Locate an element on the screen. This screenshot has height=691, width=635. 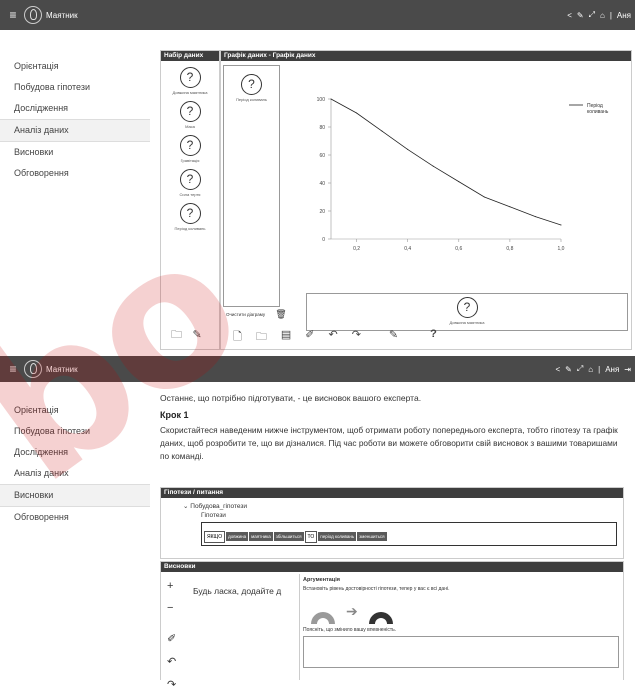
variable-period: ? Період коливань is located at coordinates (190, 217).